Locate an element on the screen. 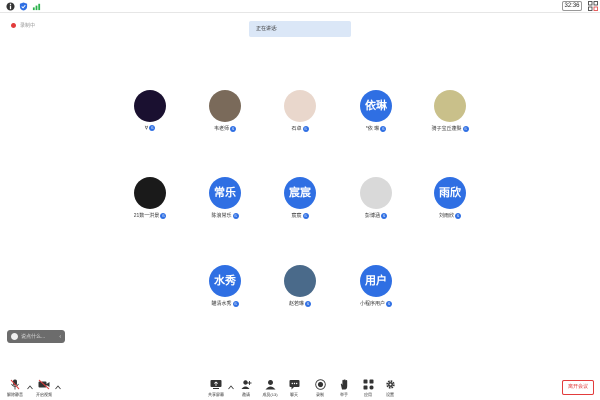  avatar: 水秀 is located at coordinates (225, 281).